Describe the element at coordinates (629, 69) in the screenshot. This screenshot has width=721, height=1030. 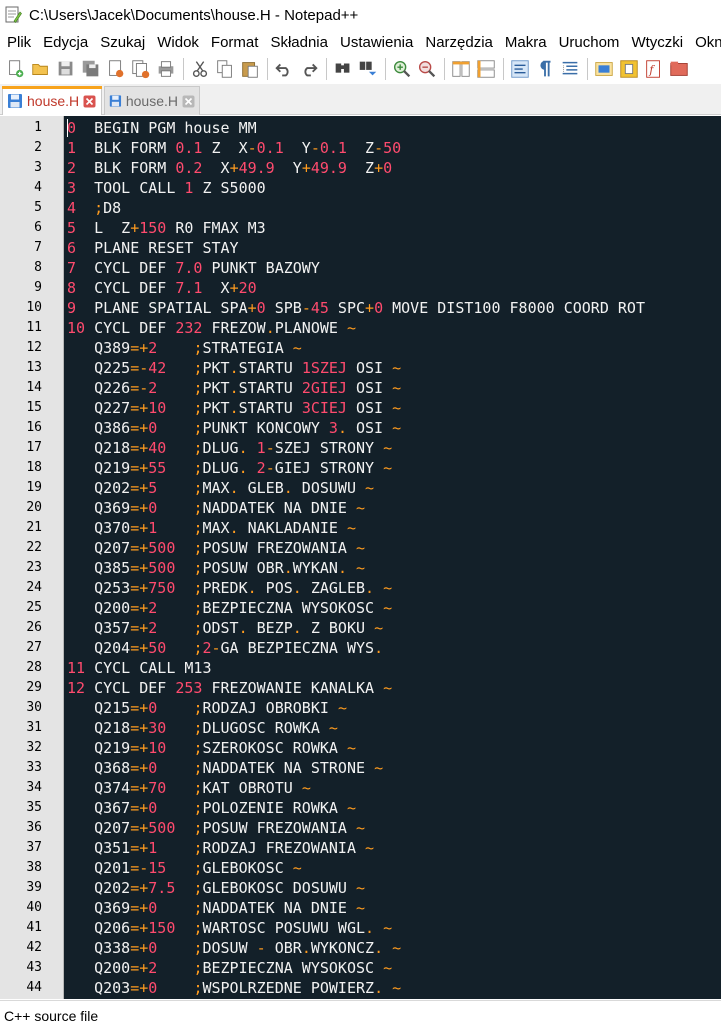
I see `document-map-icon` at that location.